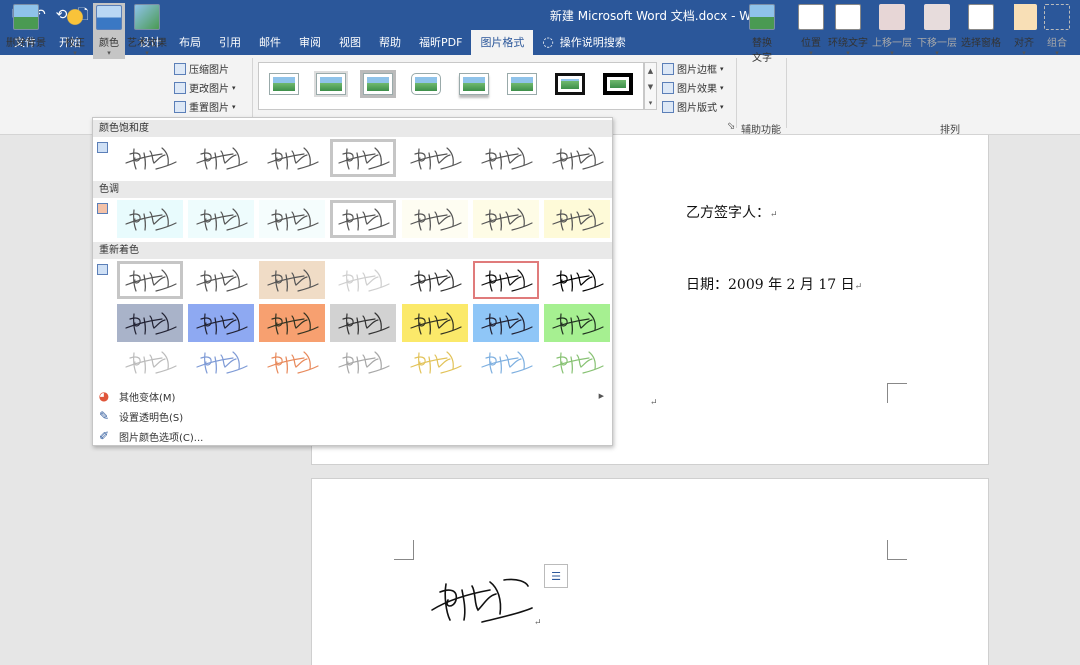 This screenshot has width=1080, height=665. Describe the element at coordinates (732, 212) in the screenshot. I see `signer-label: 乙方签字人：↵` at that location.